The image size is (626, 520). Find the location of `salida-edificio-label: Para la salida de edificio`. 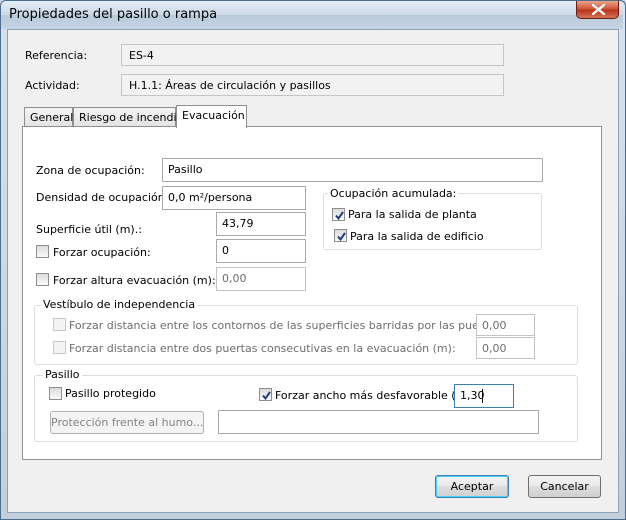

salida-edificio-label: Para la salida de edificio is located at coordinates (417, 236).